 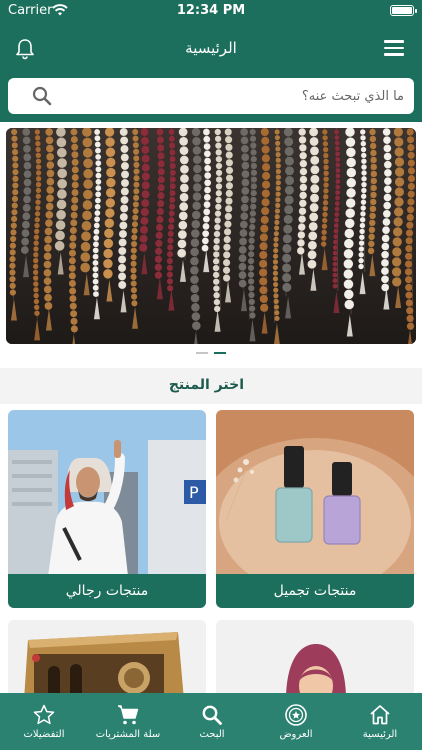 What do you see at coordinates (403, 10) in the screenshot?
I see `battery-icon` at bounding box center [403, 10].